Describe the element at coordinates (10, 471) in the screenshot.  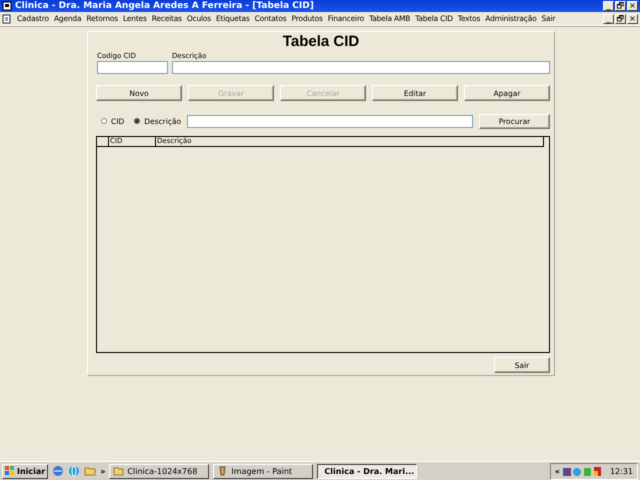
I see `windows-flag-icon` at that location.